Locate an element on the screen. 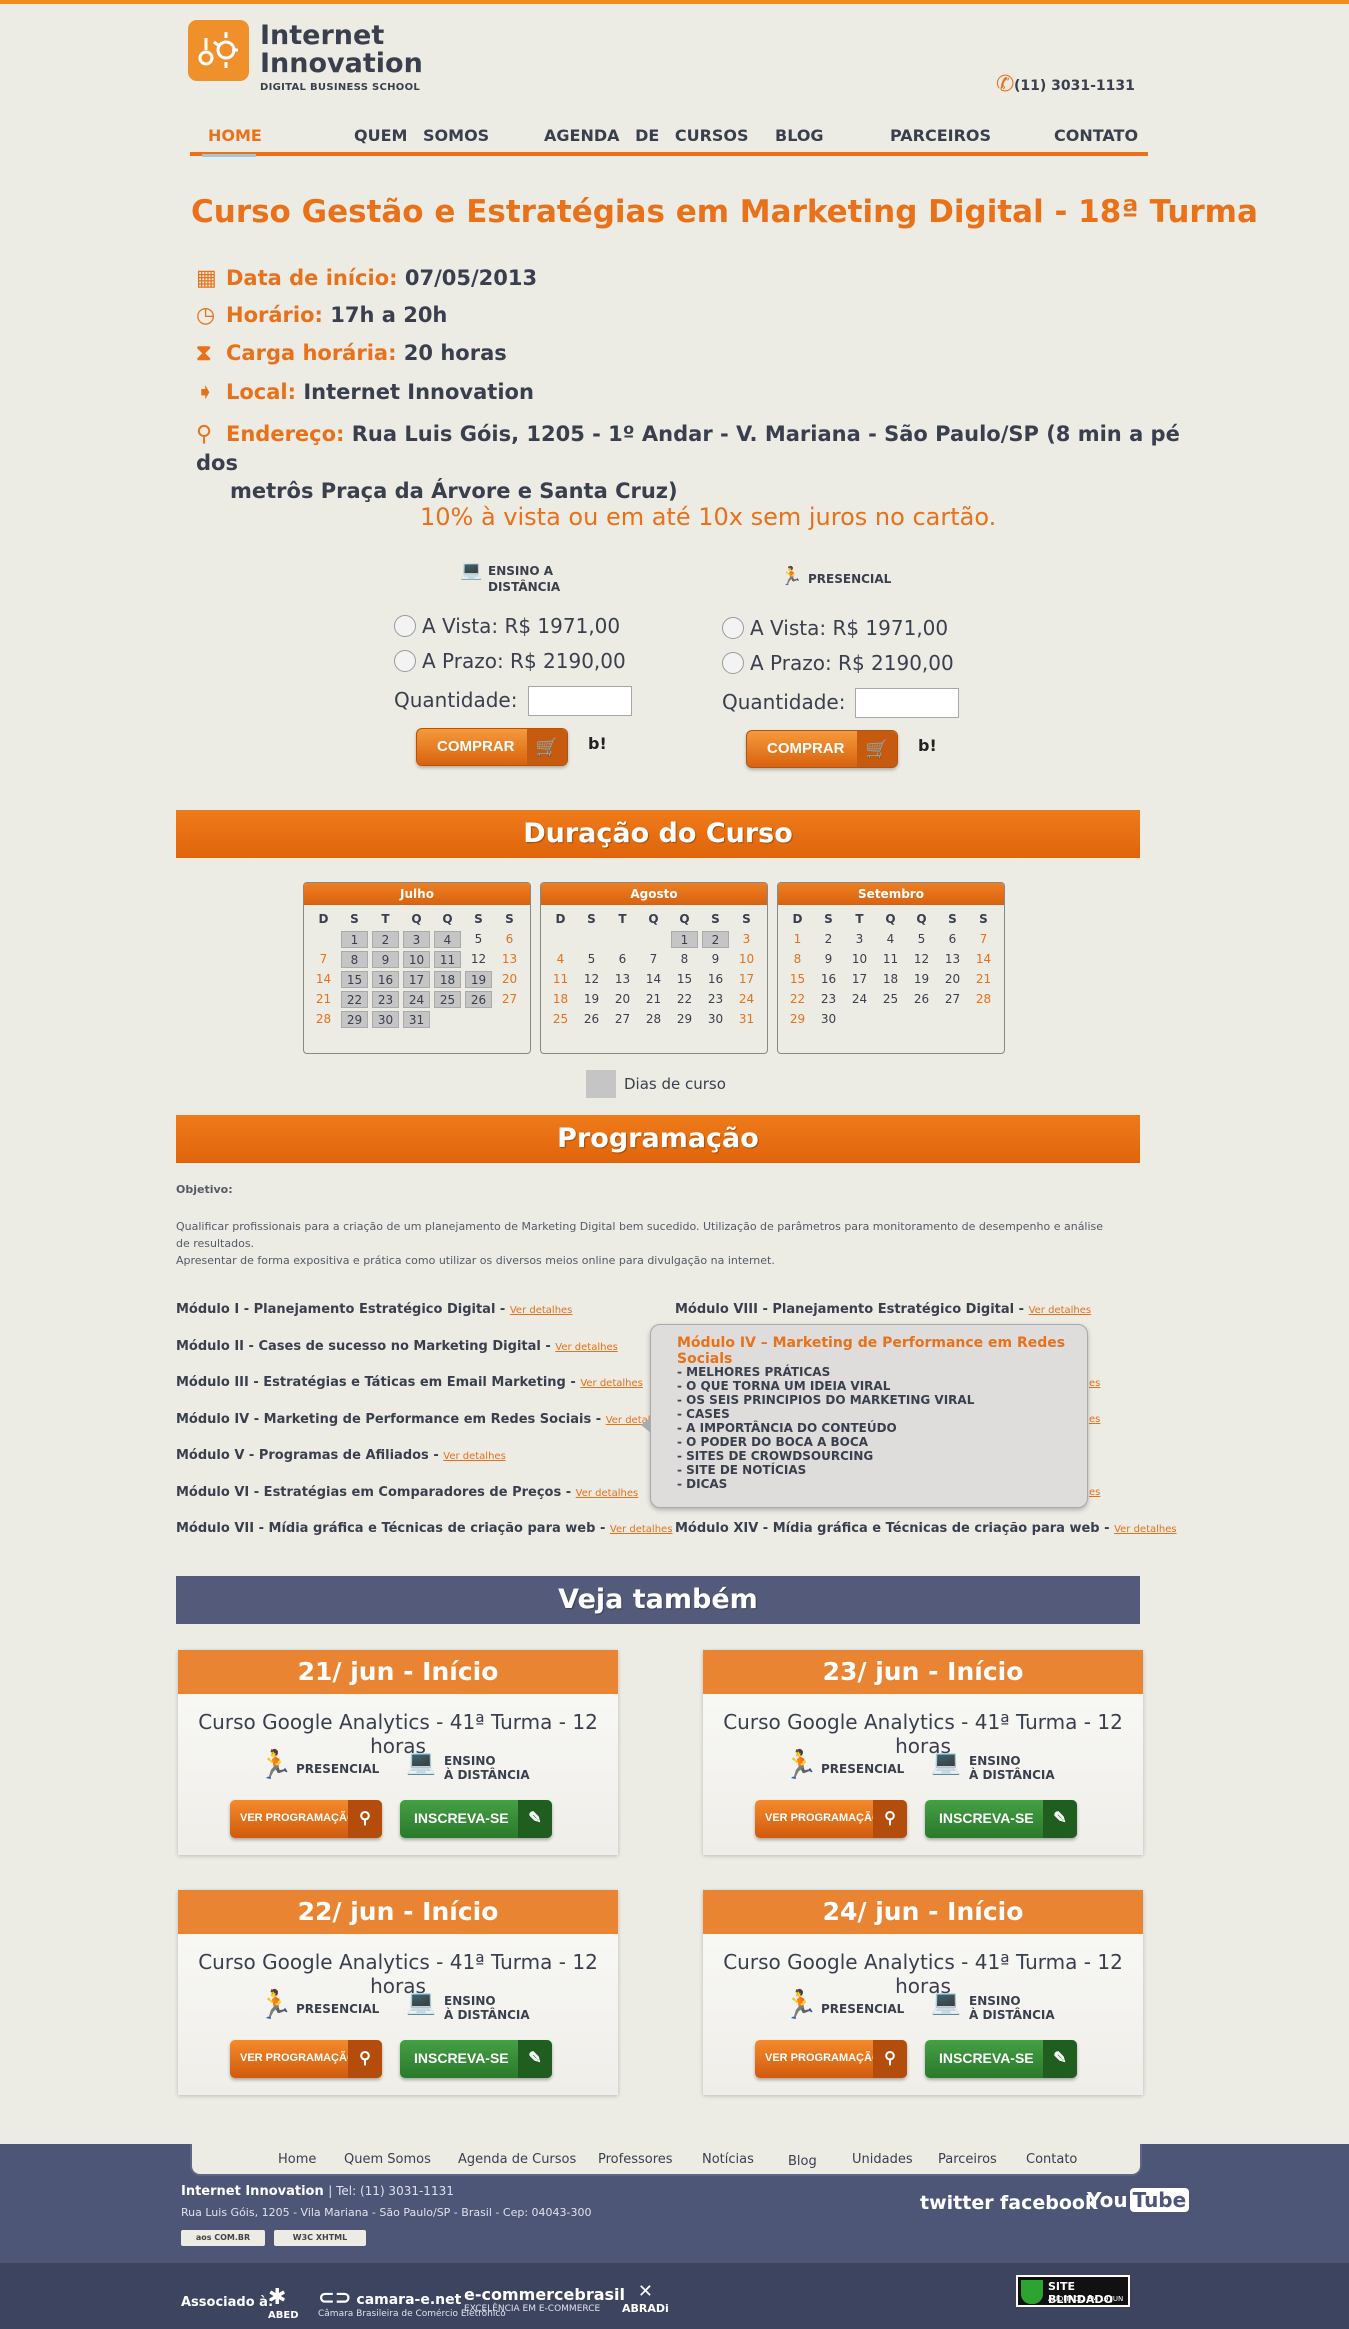 This screenshot has height=2329, width=1349. badge-aos: aos COM.BR is located at coordinates (223, 2238).